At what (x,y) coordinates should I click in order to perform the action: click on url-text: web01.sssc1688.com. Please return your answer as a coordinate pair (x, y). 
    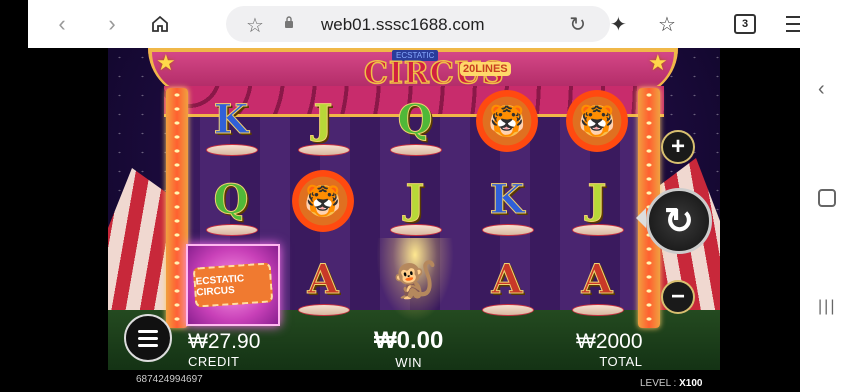
    Looking at the image, I should click on (402, 25).